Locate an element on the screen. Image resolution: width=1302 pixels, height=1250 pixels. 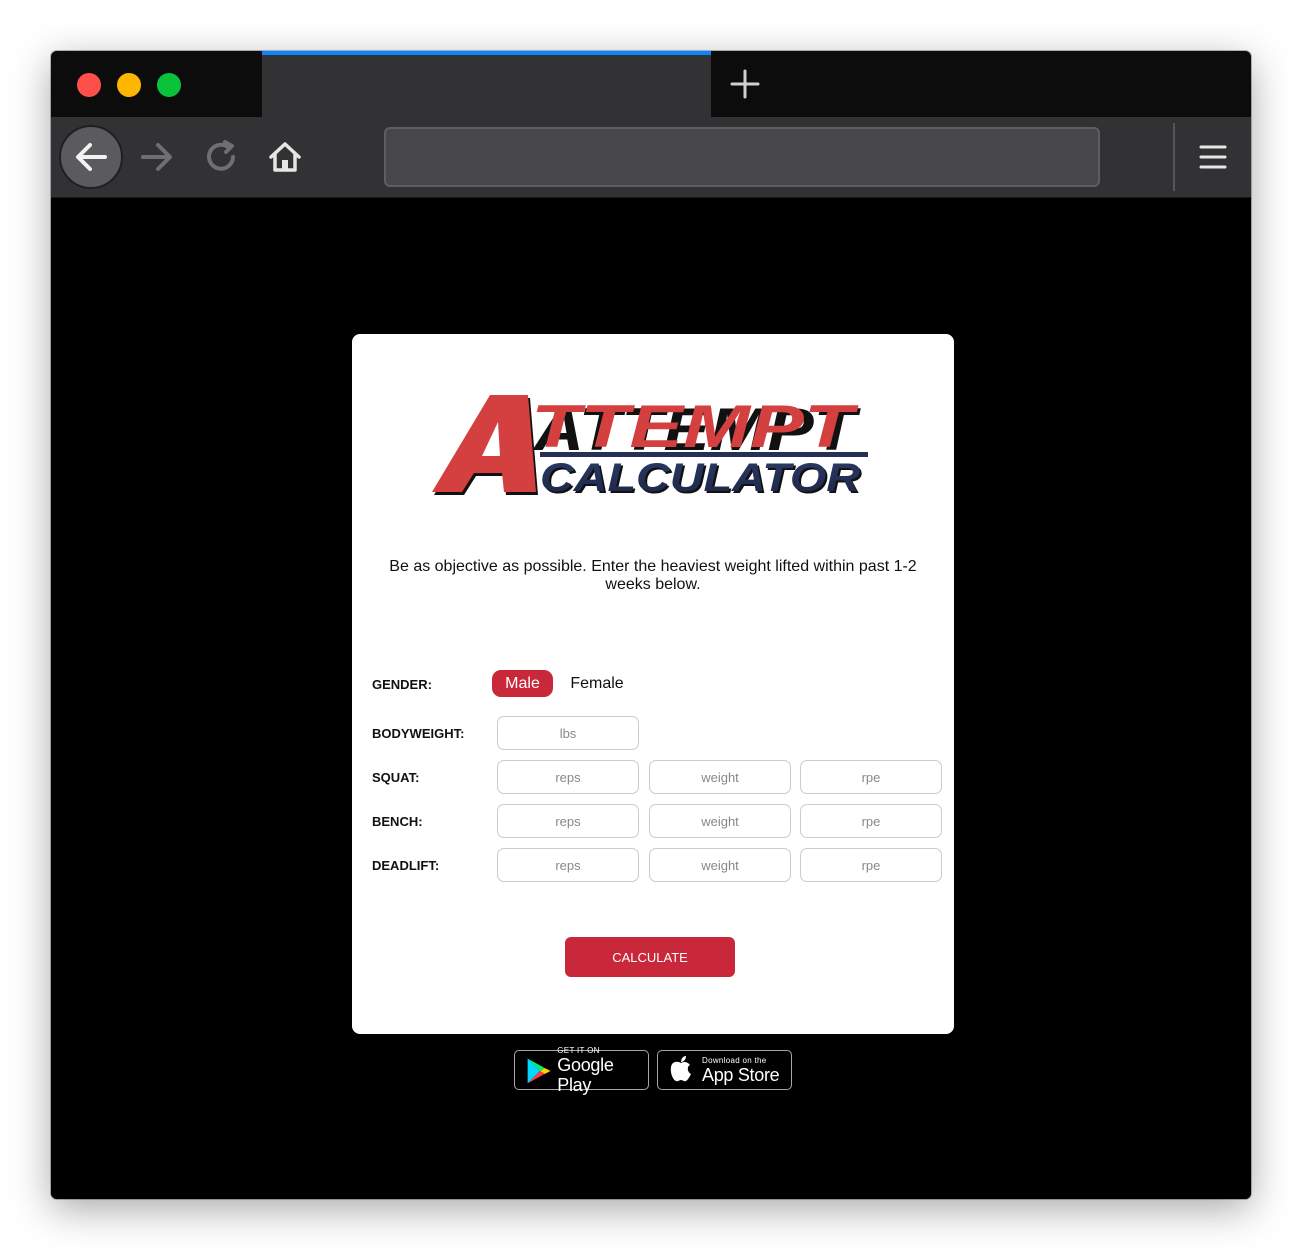
home-button is located at coordinates (285, 157).